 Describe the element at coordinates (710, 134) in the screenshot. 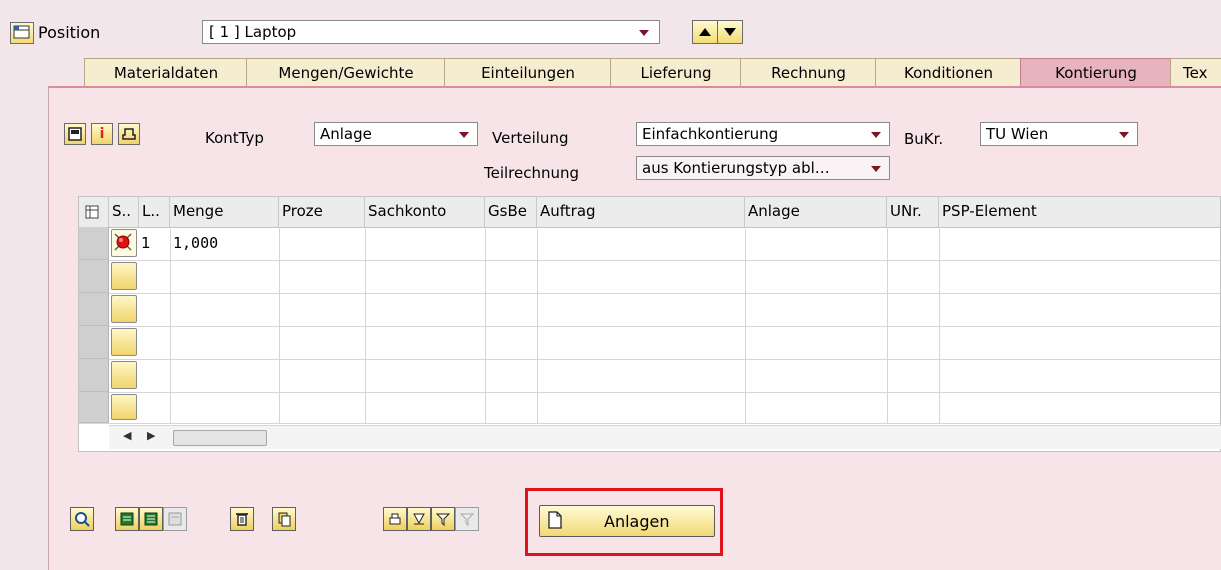

I see `verteilung-value: Einfachkontierung` at that location.